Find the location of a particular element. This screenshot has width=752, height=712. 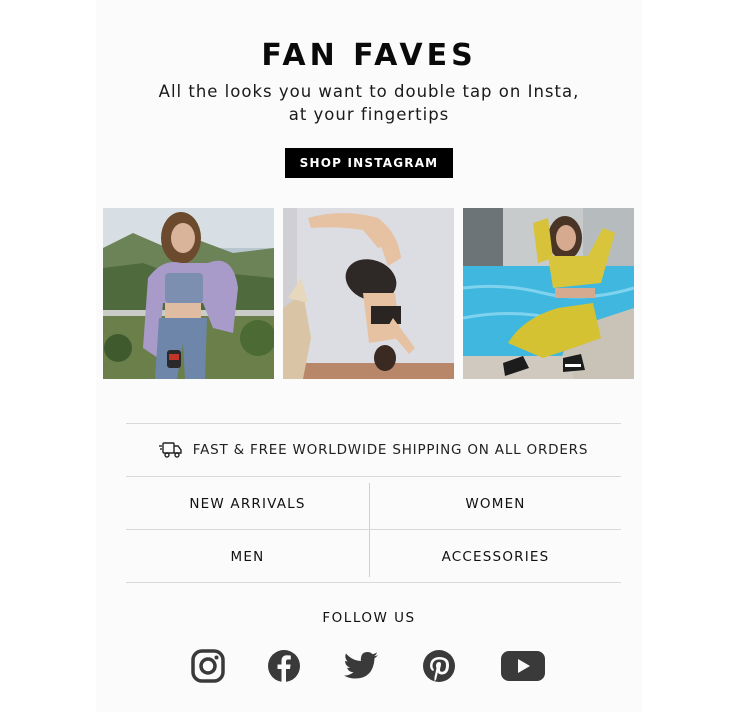

woman-headstand-photo is located at coordinates (368, 293).